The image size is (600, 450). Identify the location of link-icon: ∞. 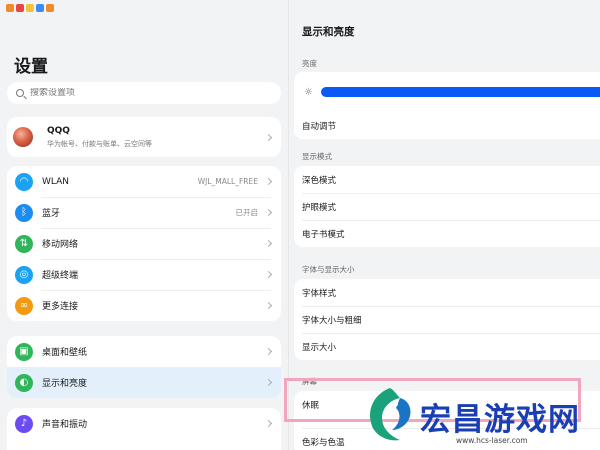
(24, 305).